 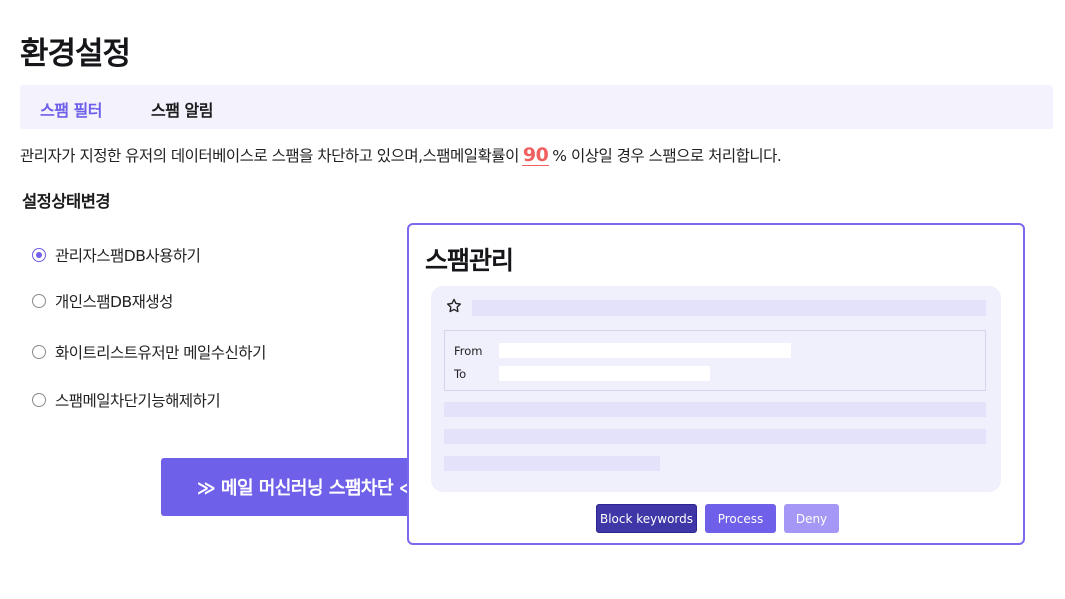 I want to click on settings-section-title: 설정상태변경, so click(x=66, y=201).